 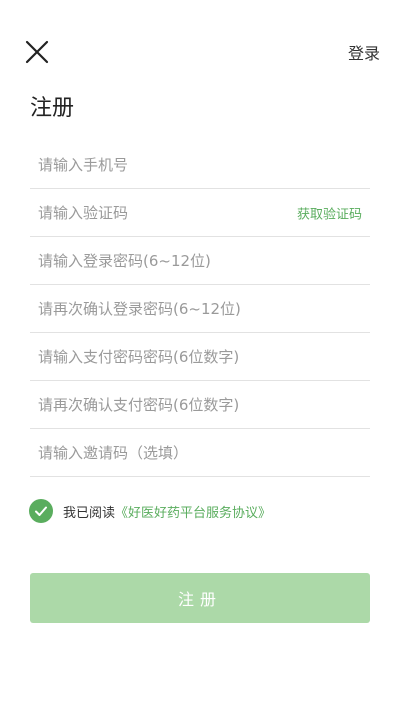 I want to click on agreement-row: 我已阅读 《好医好药平台服务协议》, so click(x=150, y=511).